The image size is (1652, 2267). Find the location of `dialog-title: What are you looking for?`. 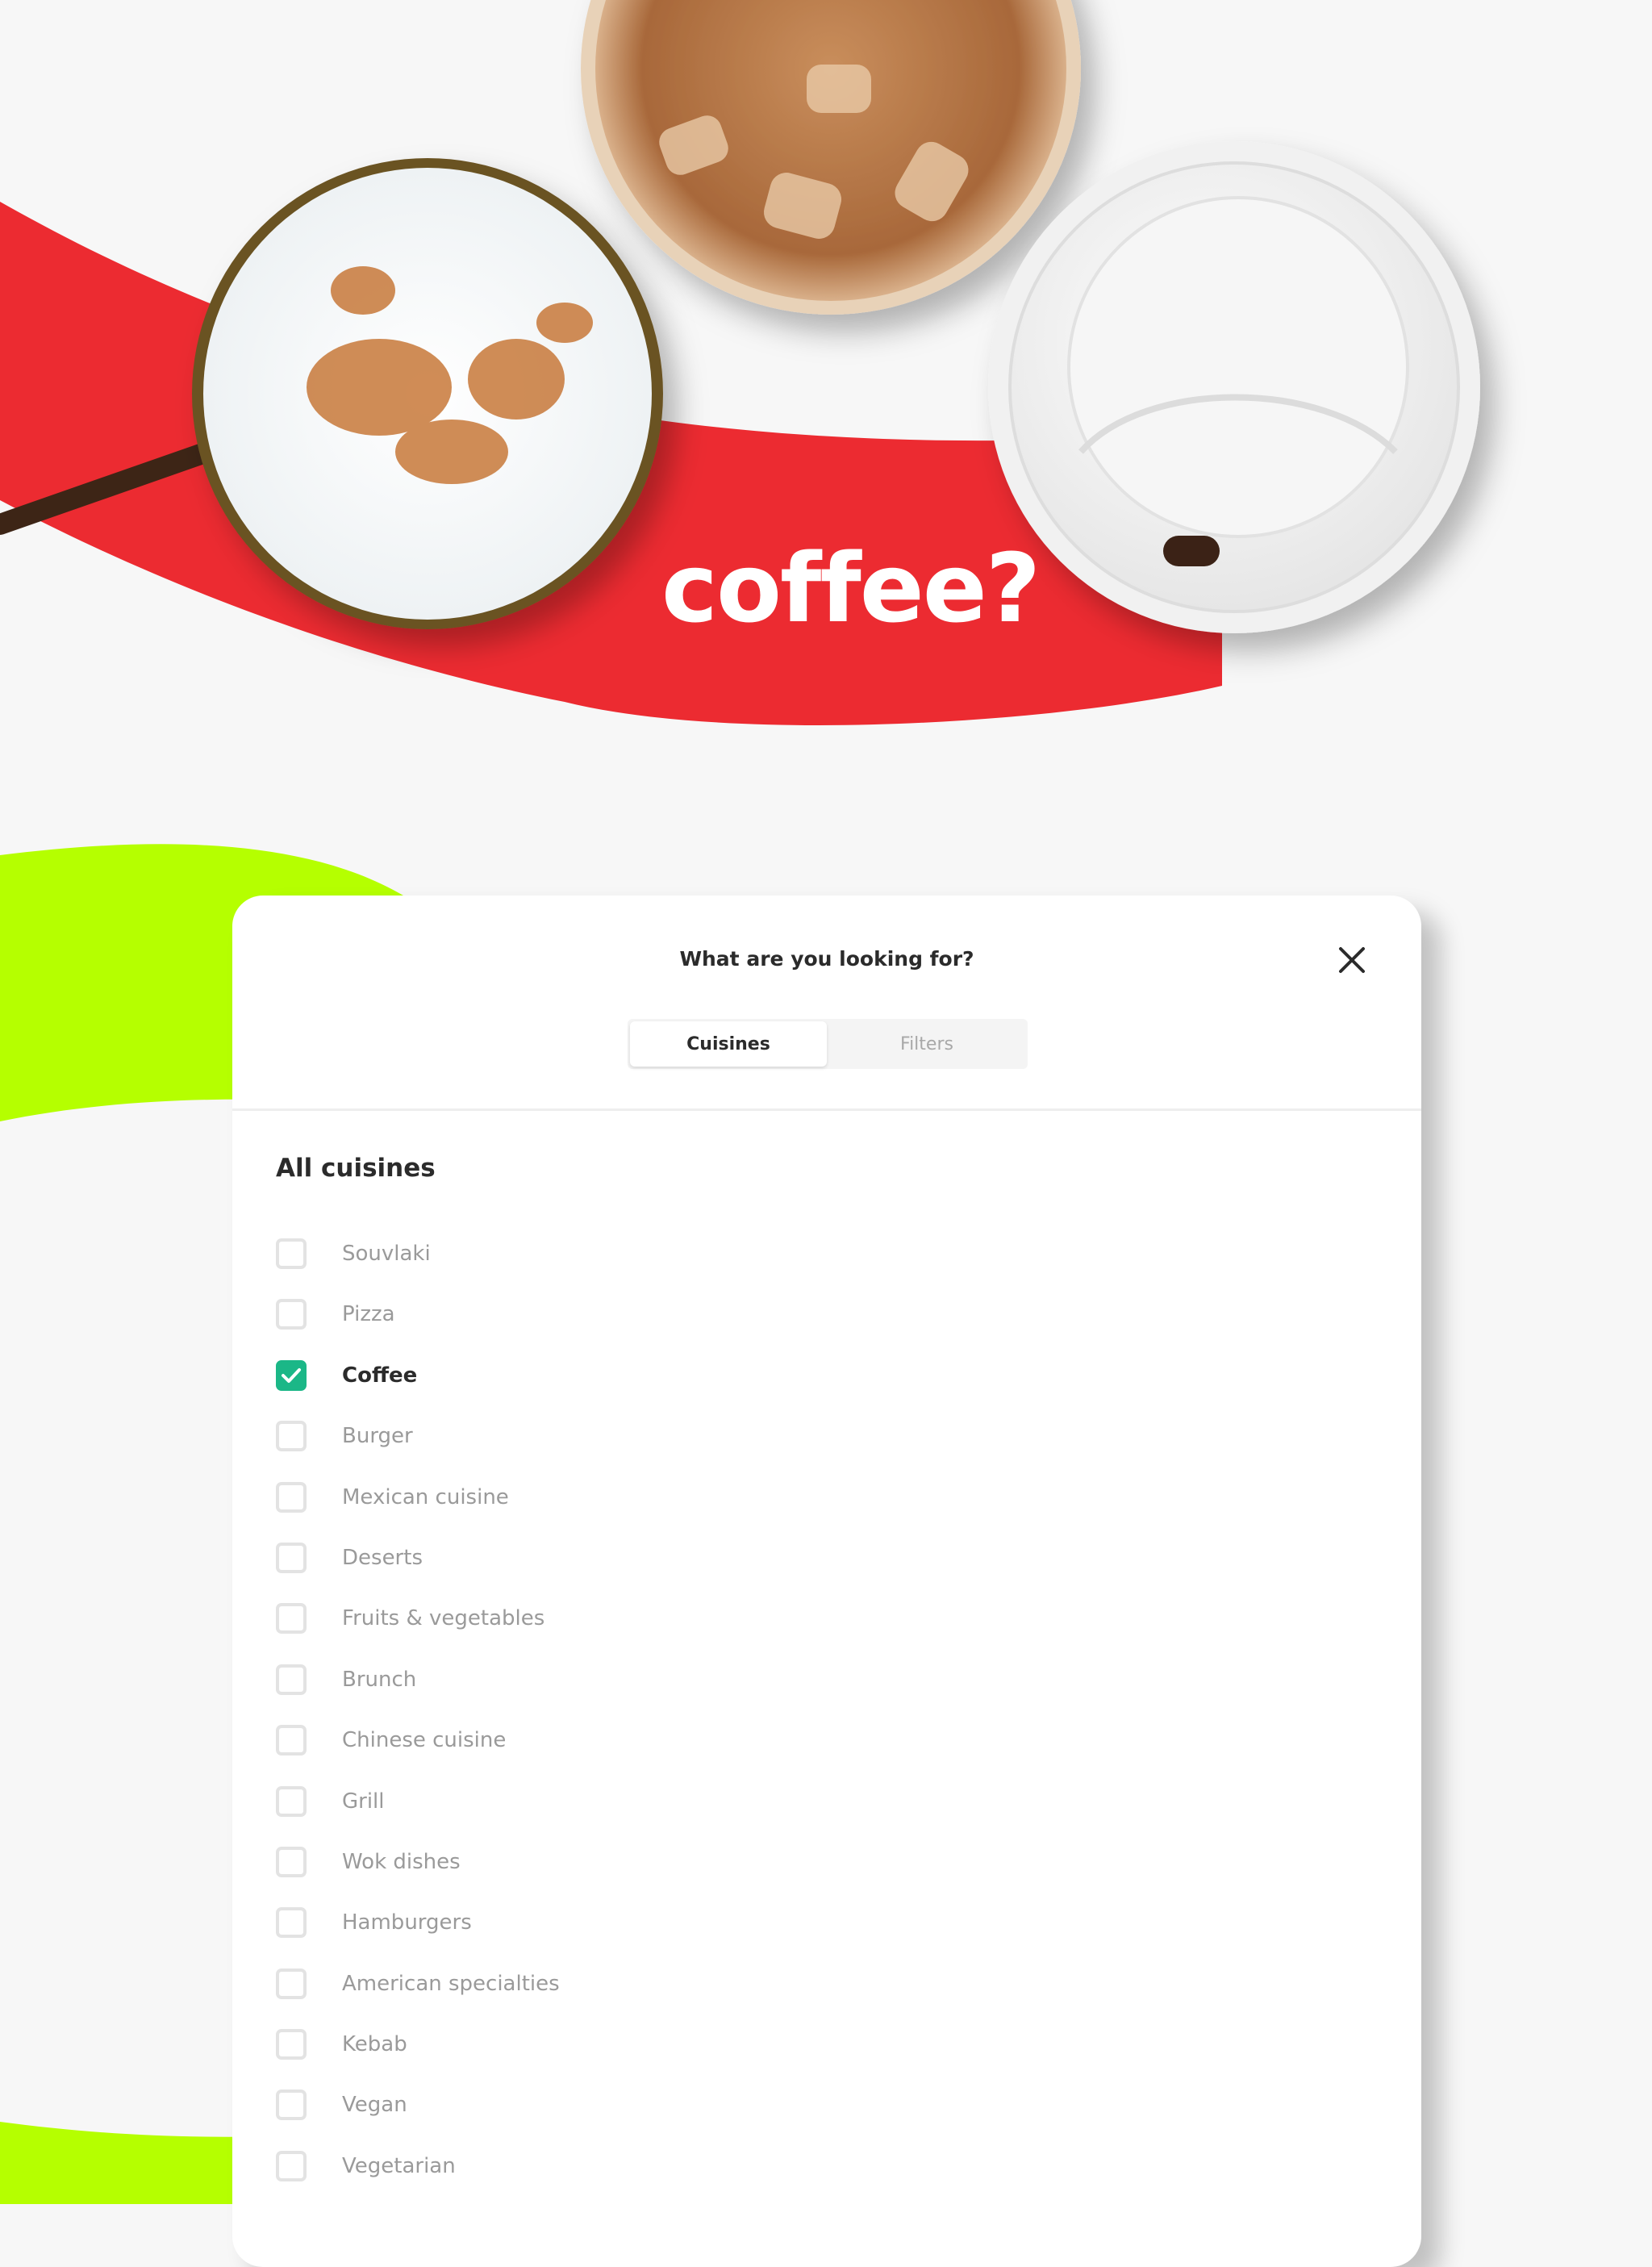

dialog-title: What are you looking for? is located at coordinates (826, 959).